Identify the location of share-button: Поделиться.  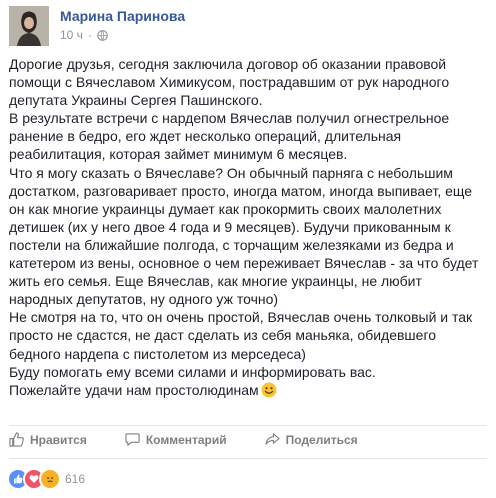
(311, 439).